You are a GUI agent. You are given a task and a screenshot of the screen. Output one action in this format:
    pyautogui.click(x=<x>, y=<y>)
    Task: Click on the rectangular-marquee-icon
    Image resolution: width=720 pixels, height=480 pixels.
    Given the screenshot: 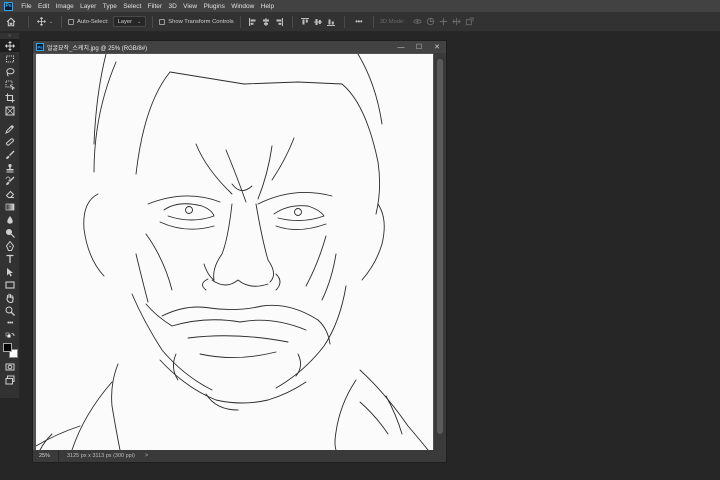 What is the action you would take?
    pyautogui.click(x=10, y=58)
    